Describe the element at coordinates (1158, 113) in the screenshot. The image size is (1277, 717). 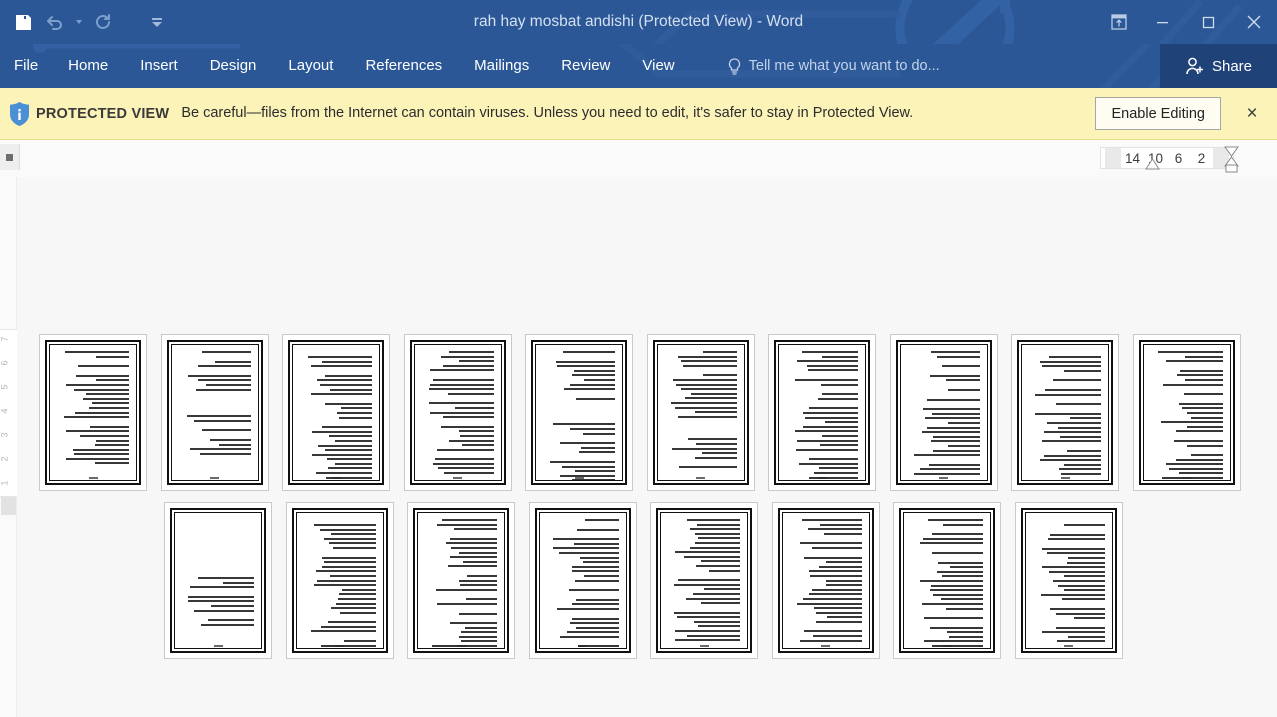
I see `enable-editing-button: Enable Editing` at that location.